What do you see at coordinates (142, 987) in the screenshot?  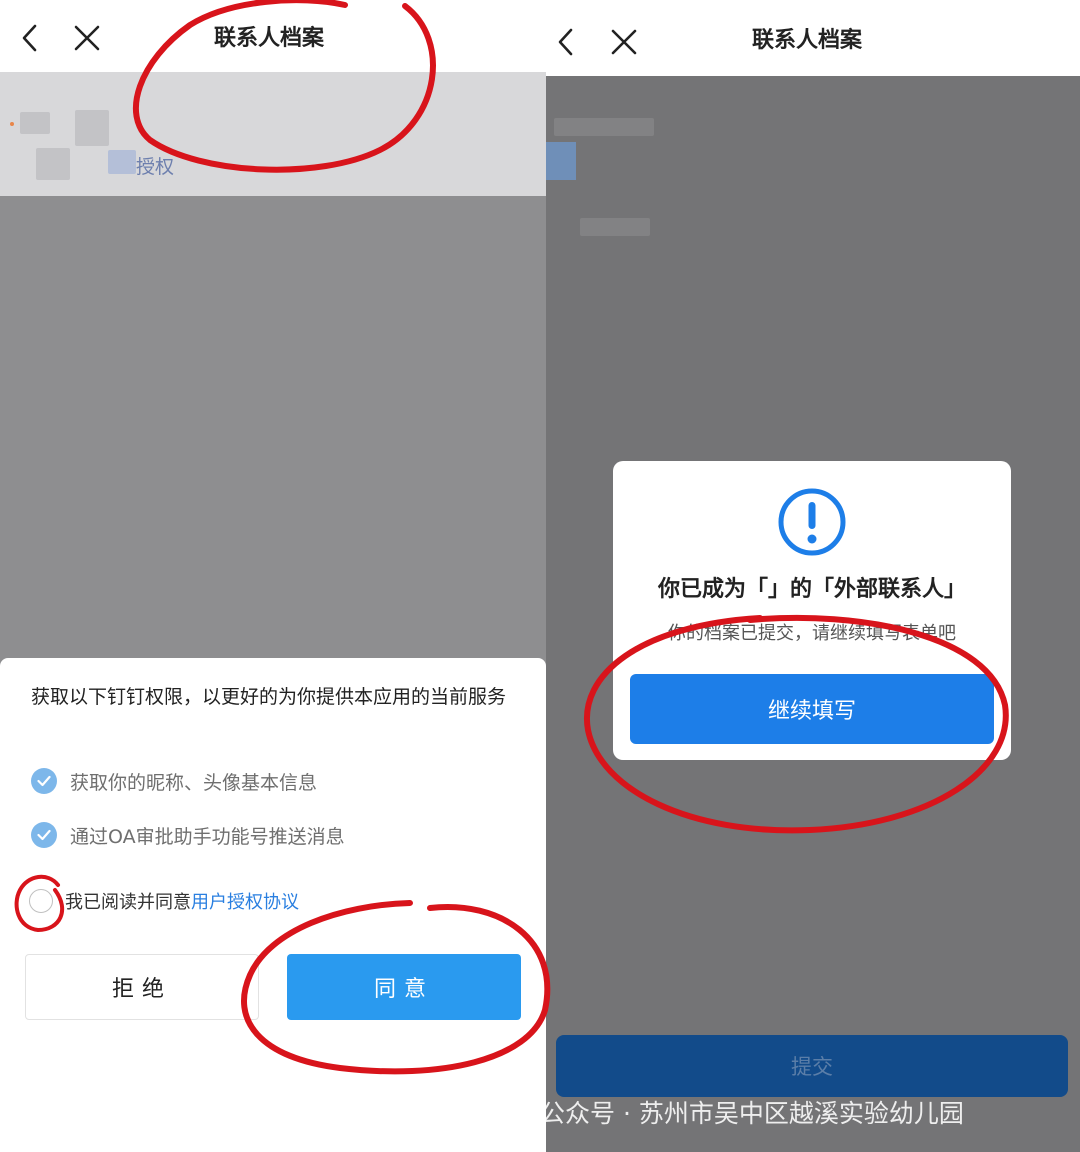 I see `reject-button: 拒绝` at bounding box center [142, 987].